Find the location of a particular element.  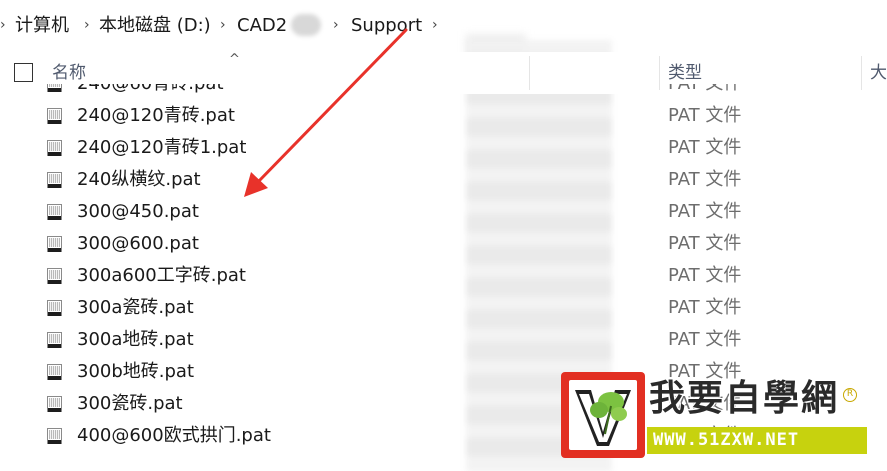

select-all-checkbox is located at coordinates (23, 72).